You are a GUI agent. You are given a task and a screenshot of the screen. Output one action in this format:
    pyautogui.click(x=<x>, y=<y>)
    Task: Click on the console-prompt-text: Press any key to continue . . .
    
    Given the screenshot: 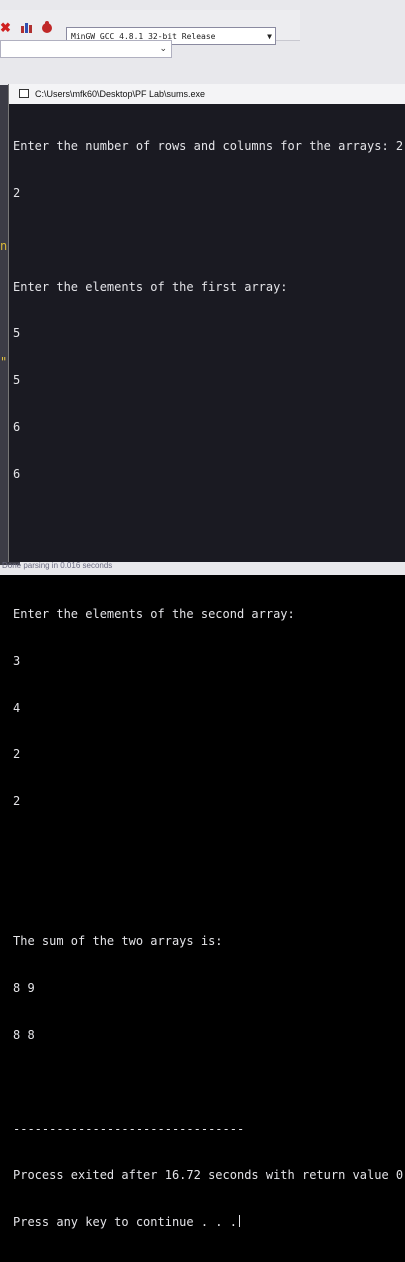 What is the action you would take?
    pyautogui.click(x=125, y=1222)
    